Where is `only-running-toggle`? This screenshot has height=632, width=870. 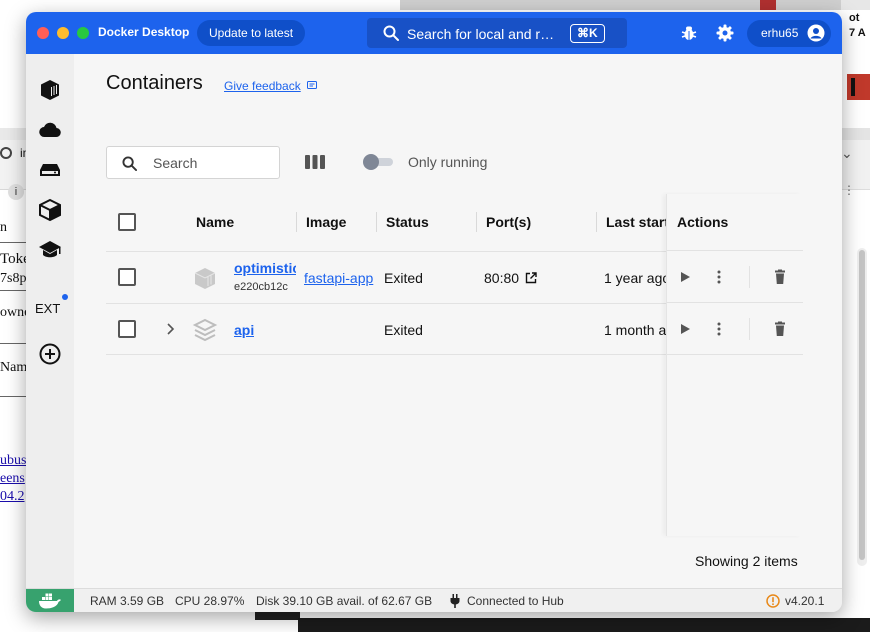
only-running-toggle is located at coordinates (378, 162).